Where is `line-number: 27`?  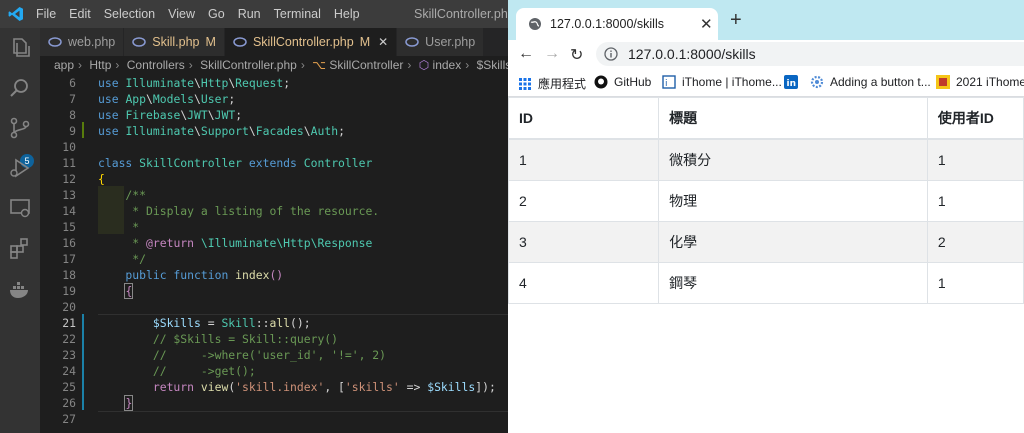 line-number: 27 is located at coordinates (69, 419).